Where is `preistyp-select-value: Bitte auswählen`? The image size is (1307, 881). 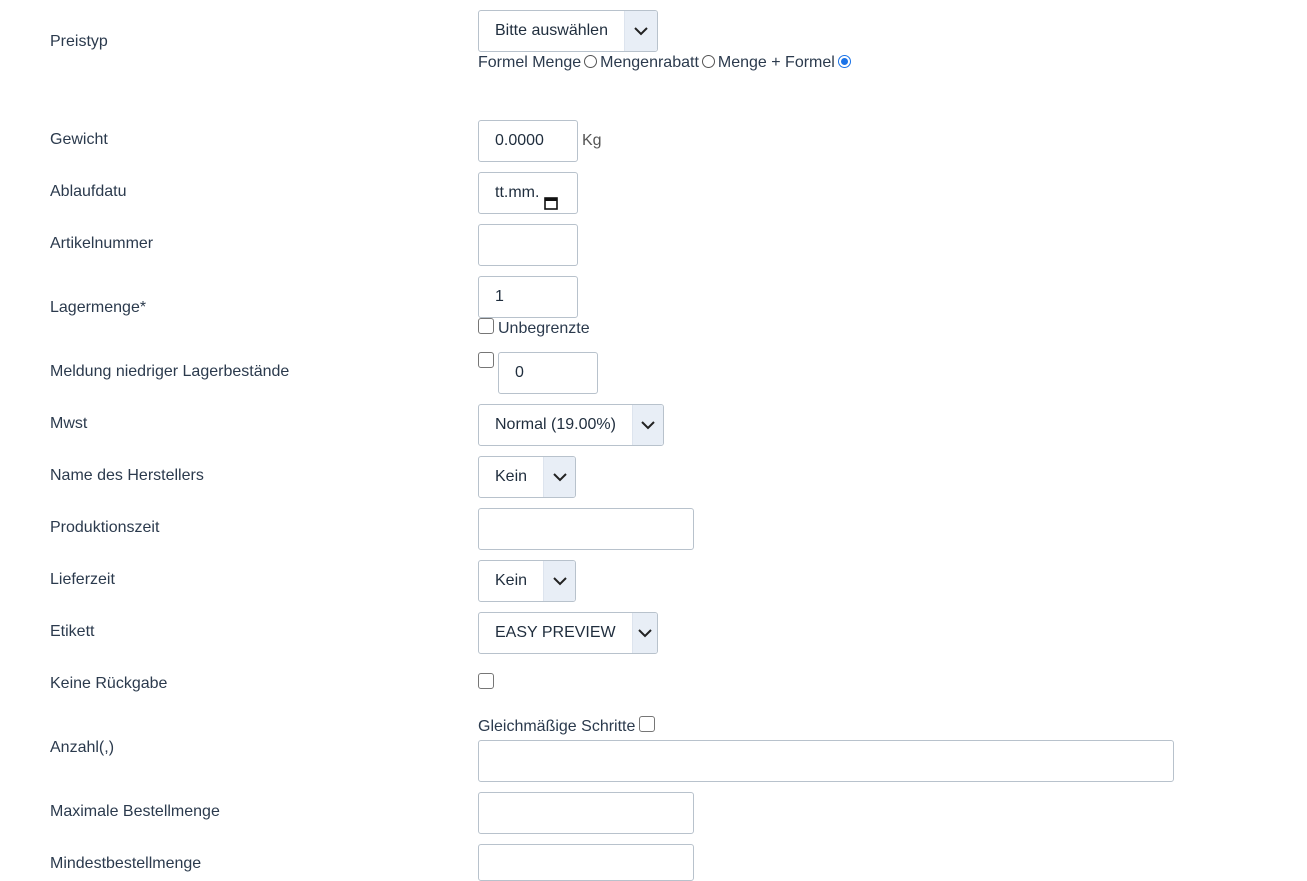 preistyp-select-value: Bitte auswählen is located at coordinates (551, 30).